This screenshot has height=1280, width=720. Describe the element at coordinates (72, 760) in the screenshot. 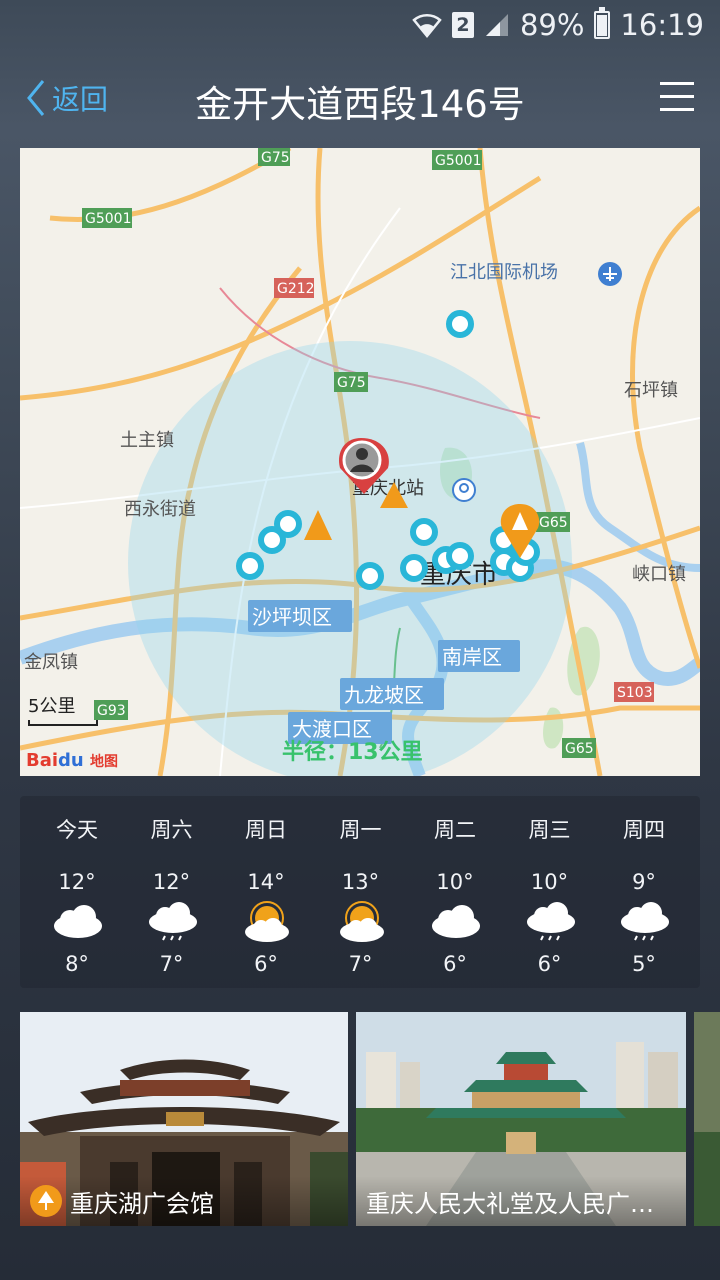

I see `baidu-map-logo: Baidu 地图` at that location.